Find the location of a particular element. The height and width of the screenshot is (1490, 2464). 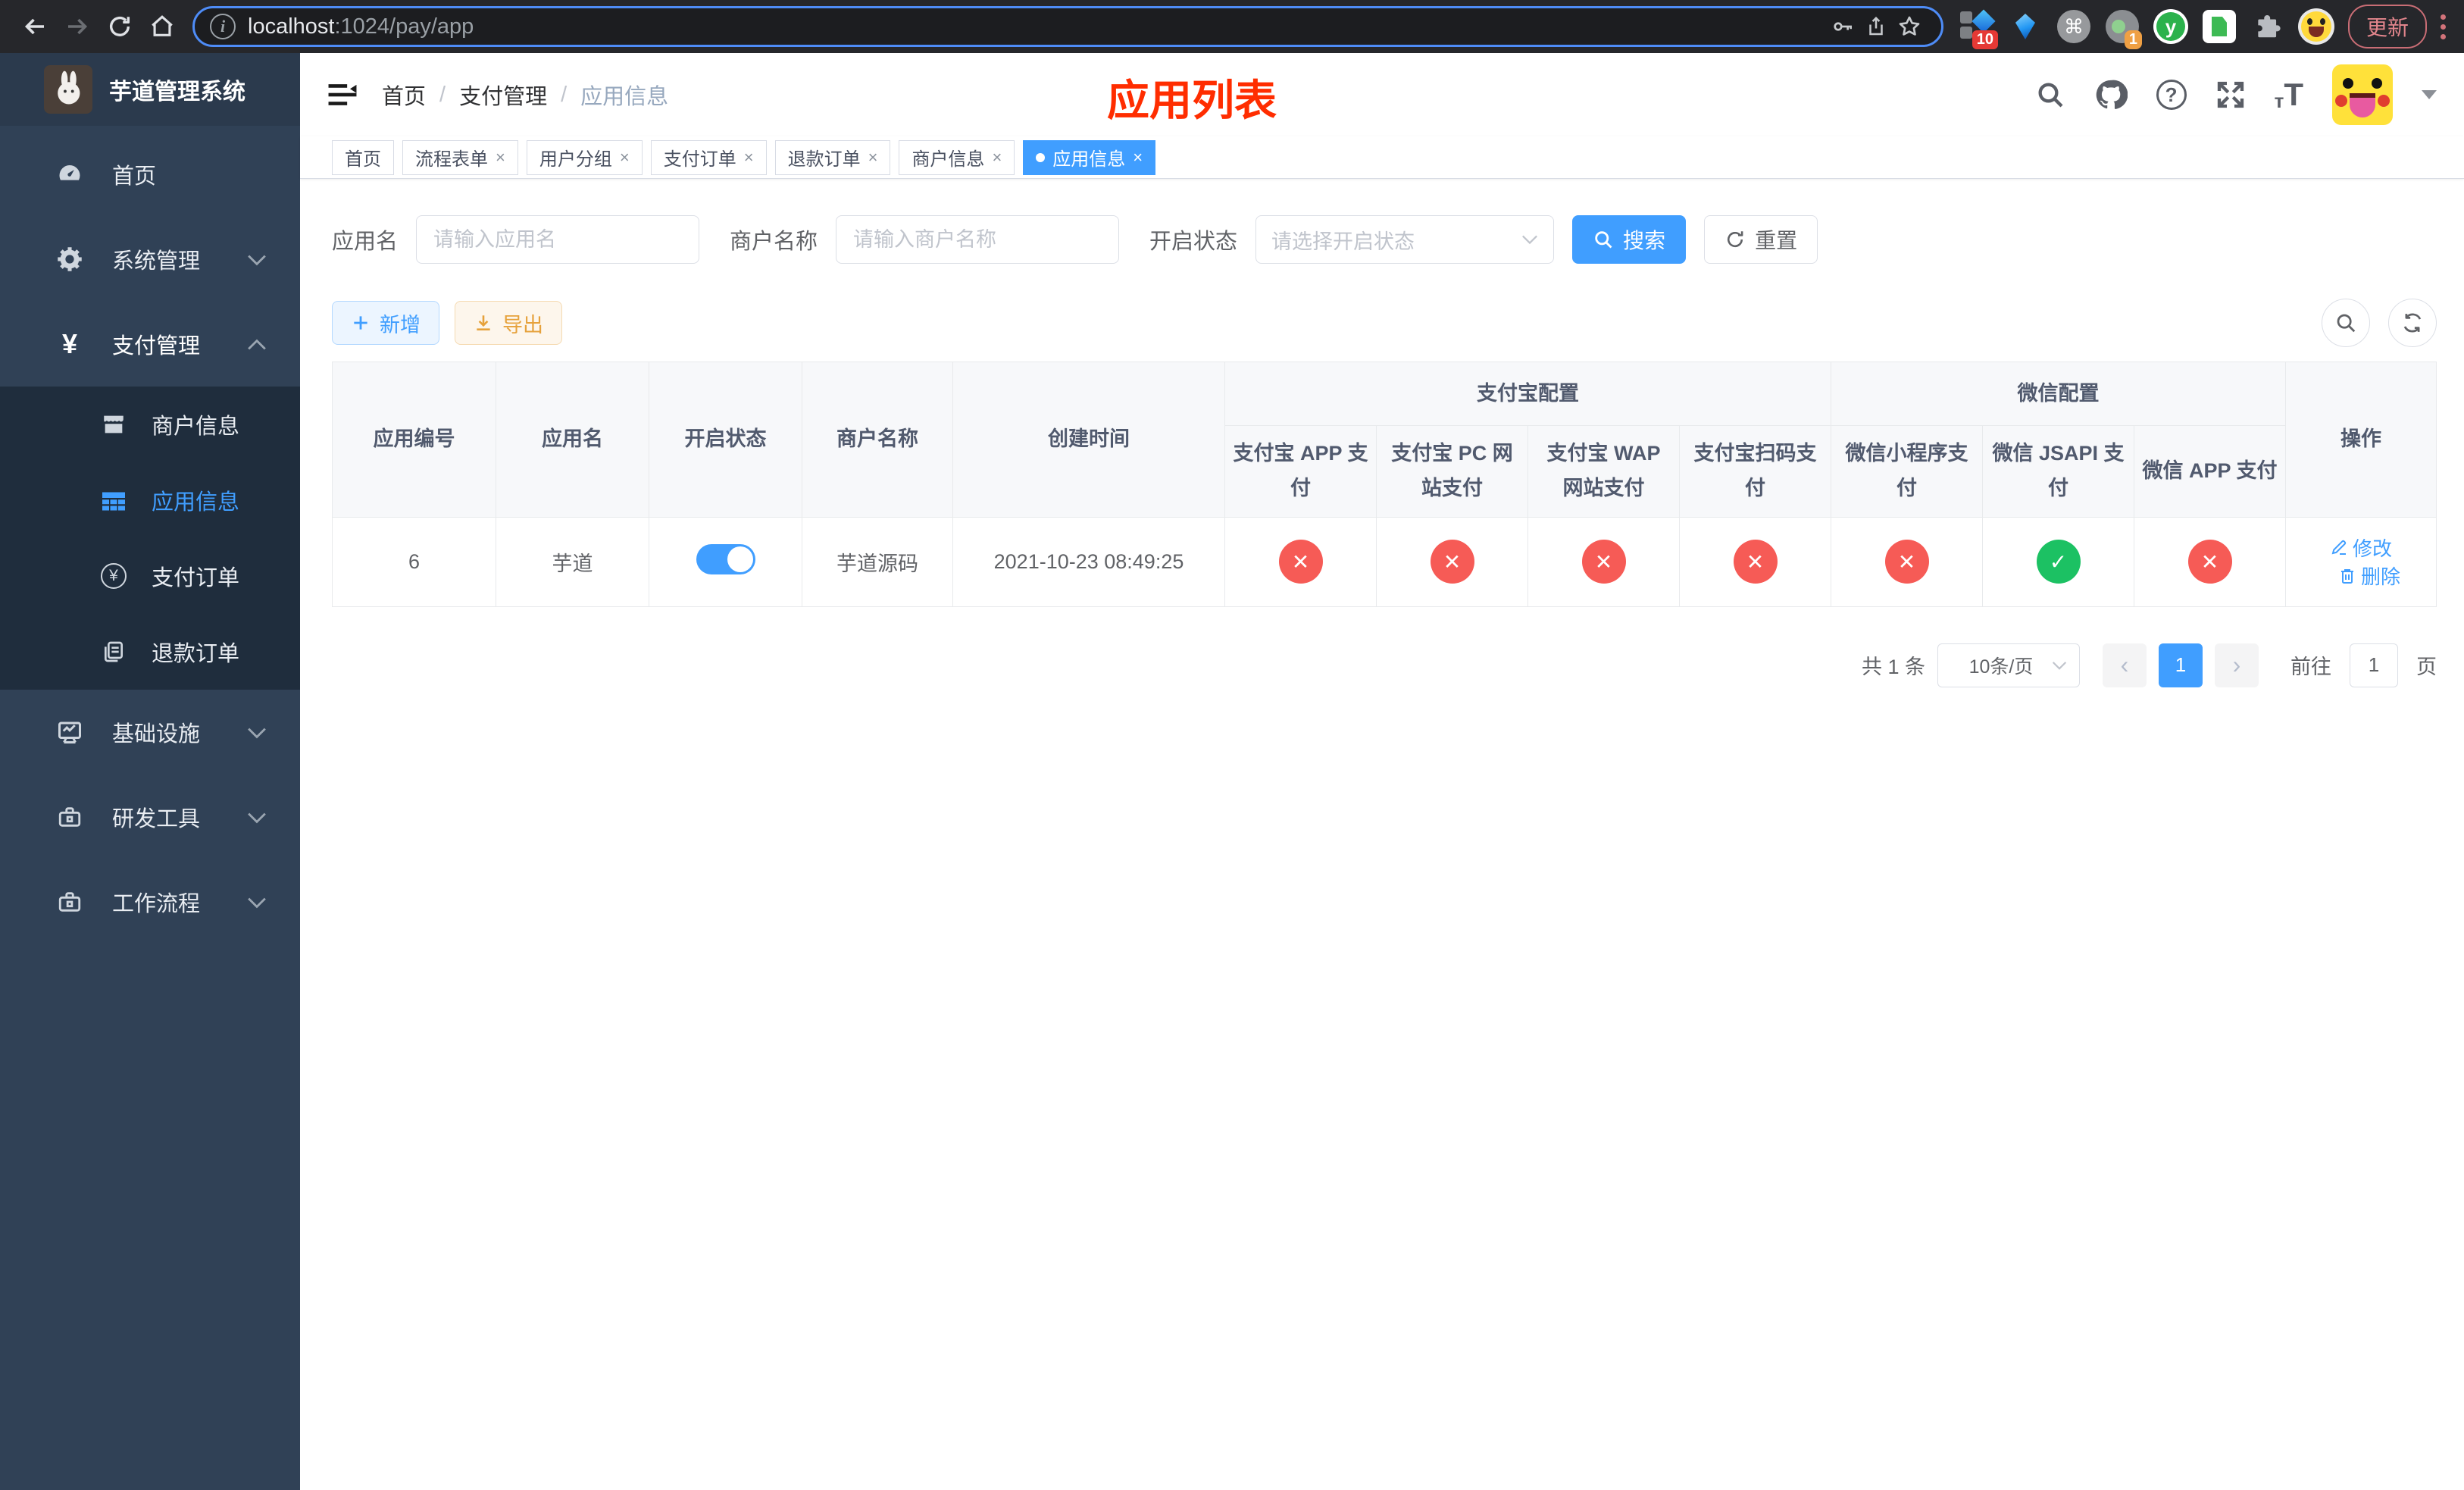

share-icon is located at coordinates (1876, 27).